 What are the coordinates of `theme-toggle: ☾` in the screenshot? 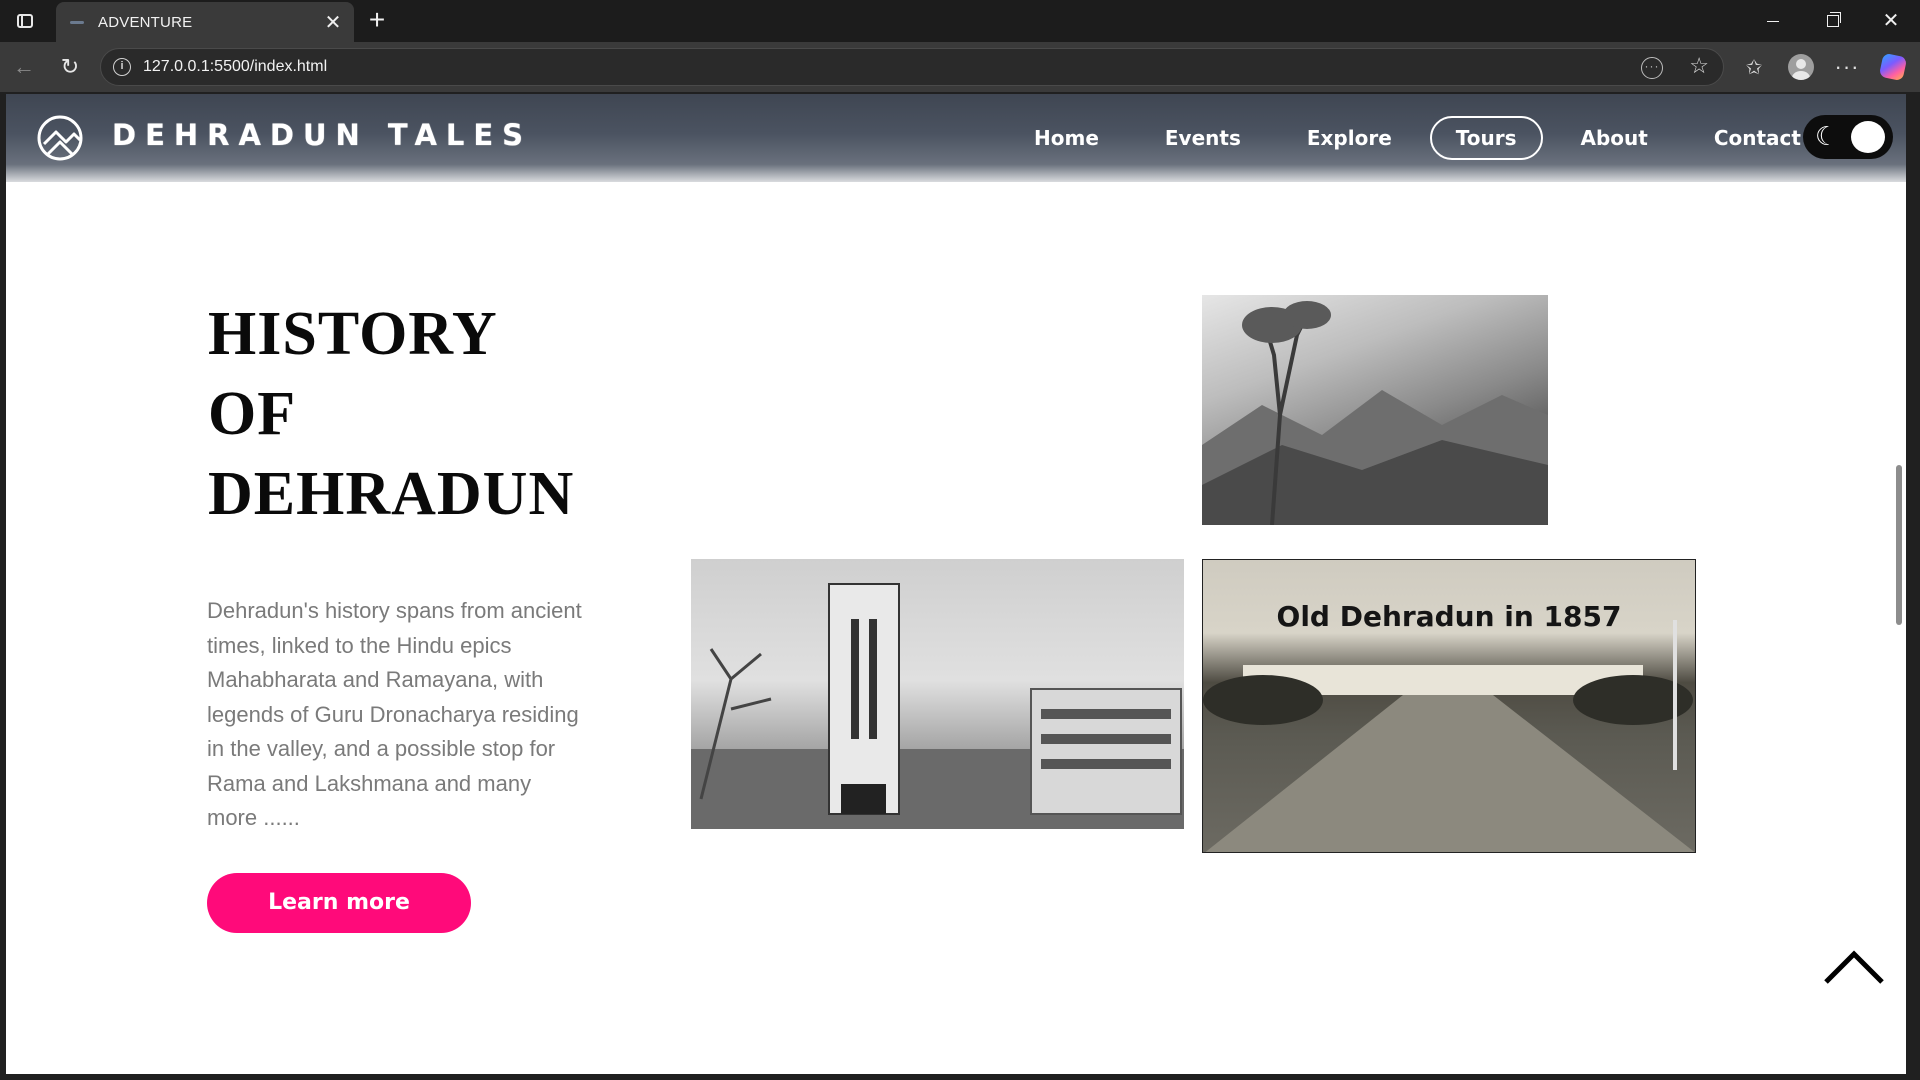 It's located at (1848, 137).